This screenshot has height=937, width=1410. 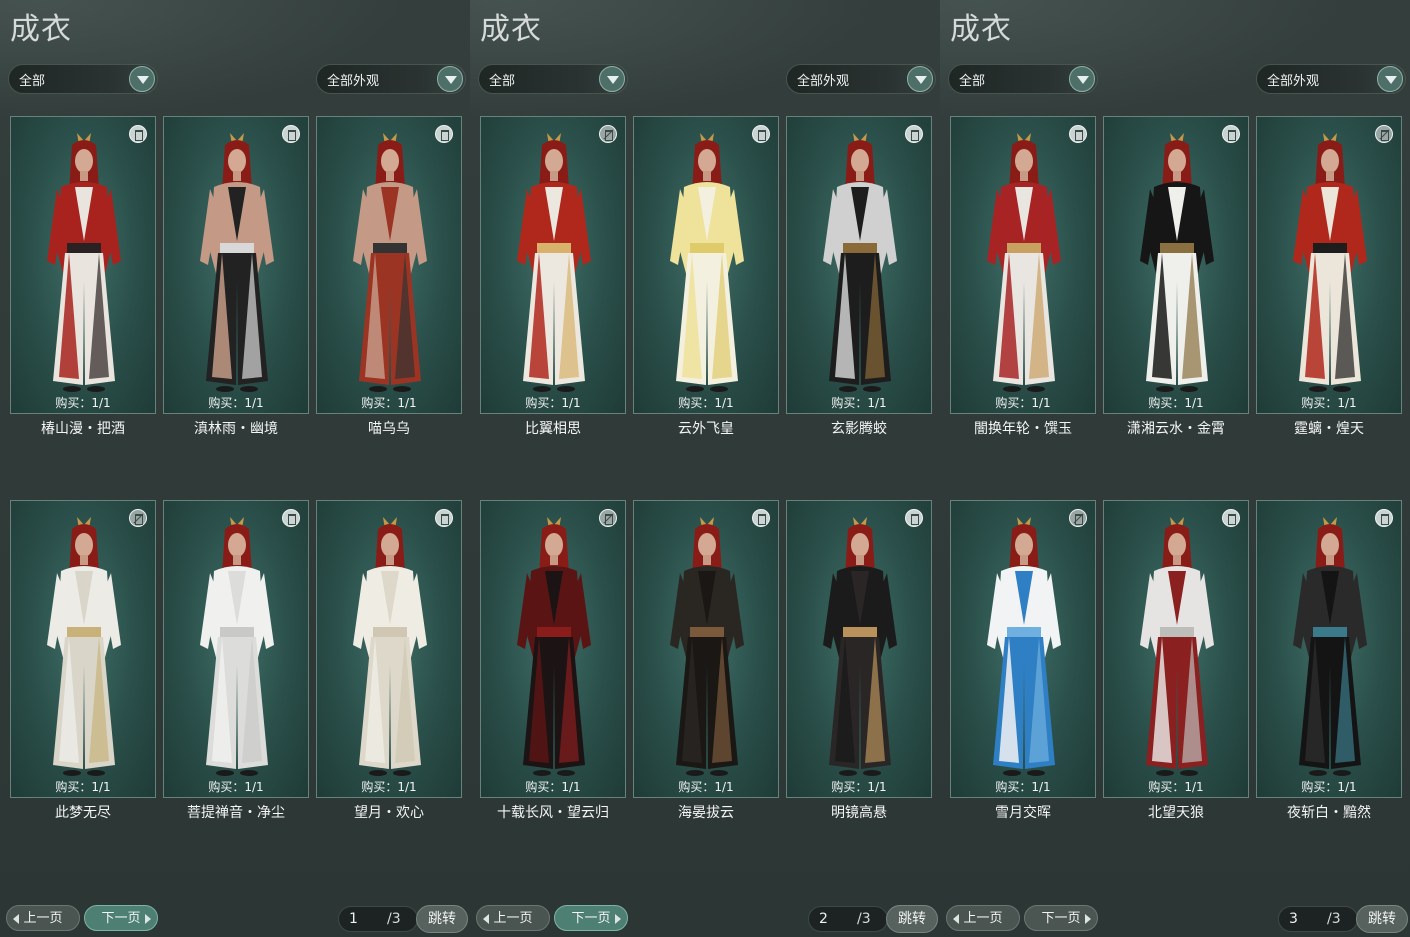 I want to click on outfit-name: 夜斩白・黯然, so click(x=1329, y=813).